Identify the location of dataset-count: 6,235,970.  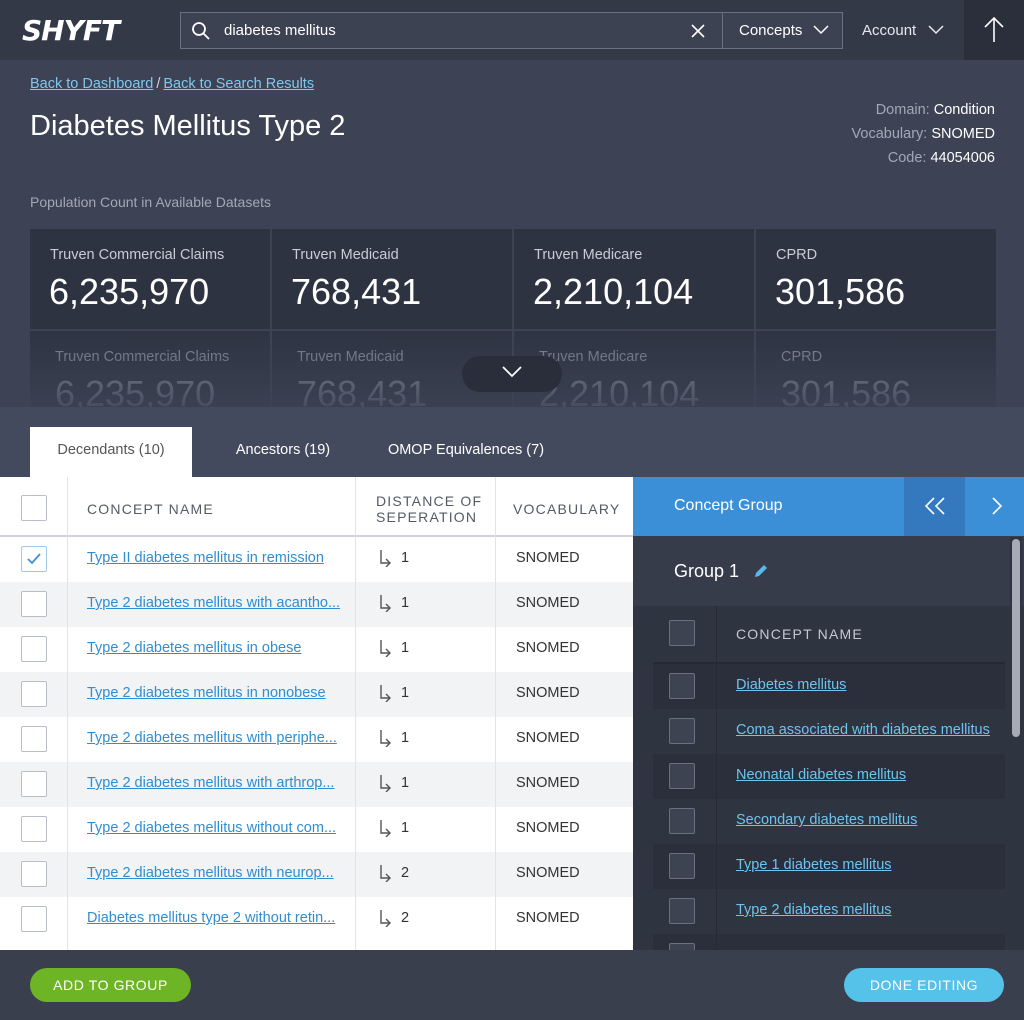
(129, 291).